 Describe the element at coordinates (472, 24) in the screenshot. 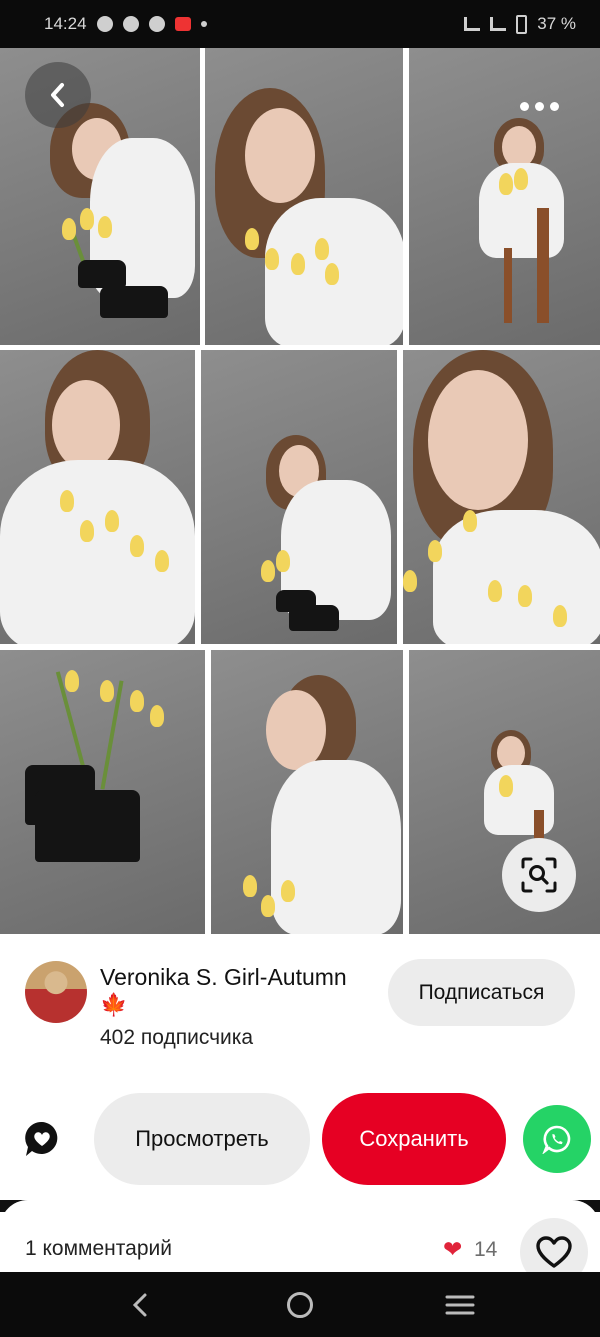

I see `signal-icon` at that location.